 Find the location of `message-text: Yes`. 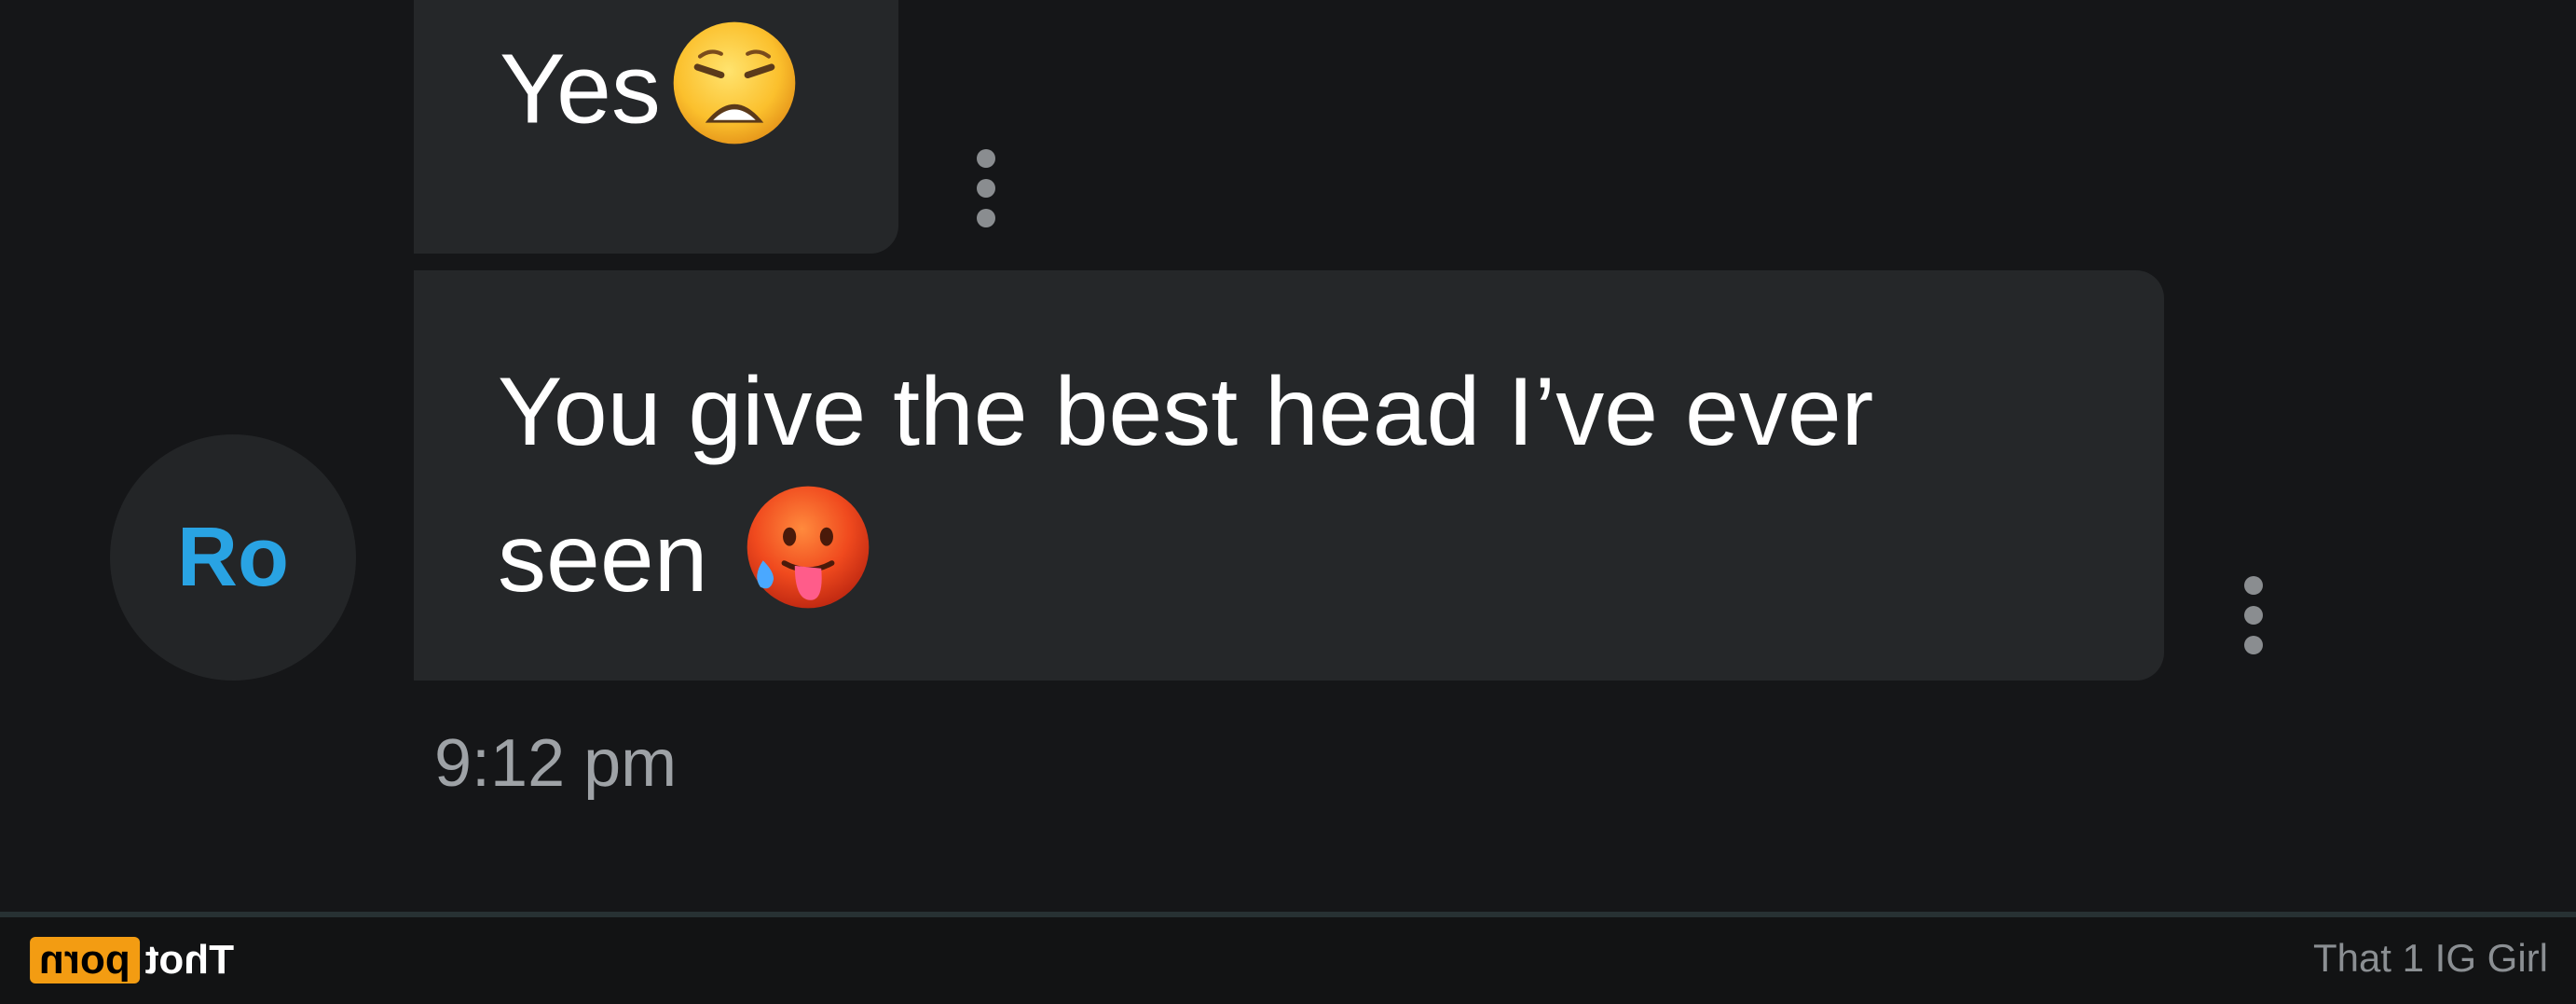

message-text: Yes is located at coordinates (580, 89).